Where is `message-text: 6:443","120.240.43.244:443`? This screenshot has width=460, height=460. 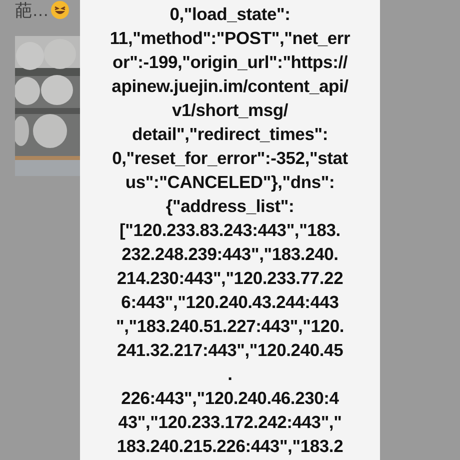 message-text: 6:443","120.240.43.244:443 is located at coordinates (230, 302).